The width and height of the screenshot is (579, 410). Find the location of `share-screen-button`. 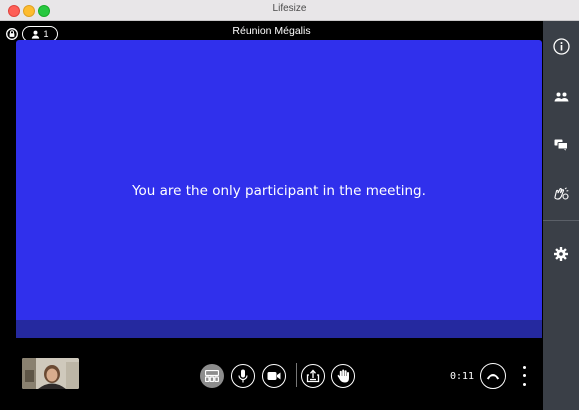

share-screen-button is located at coordinates (313, 376).